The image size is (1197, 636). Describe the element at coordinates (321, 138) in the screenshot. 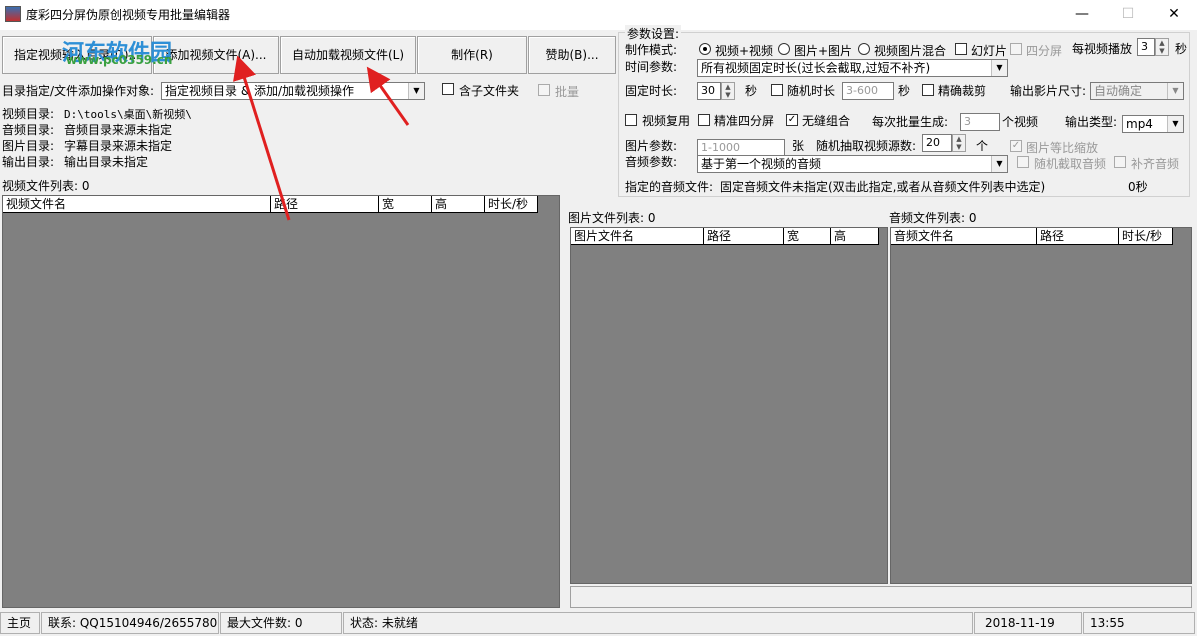

I see `annotation-arrows` at that location.